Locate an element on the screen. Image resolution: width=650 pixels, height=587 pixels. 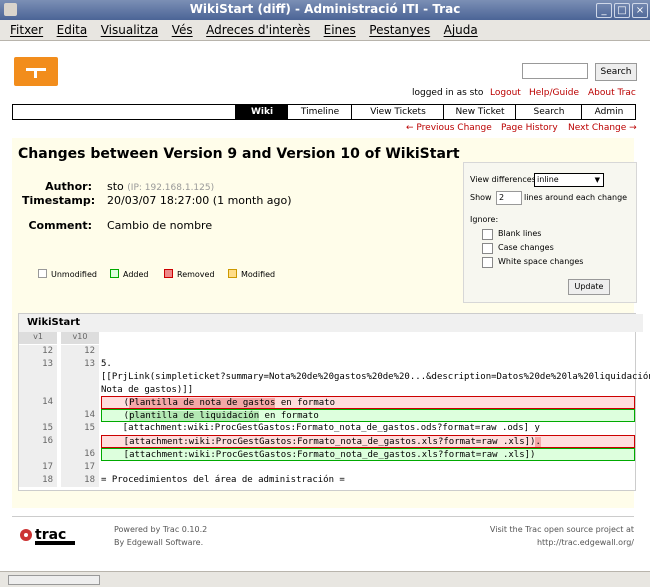
horizontal-scrollbar is located at coordinates (325, 579).